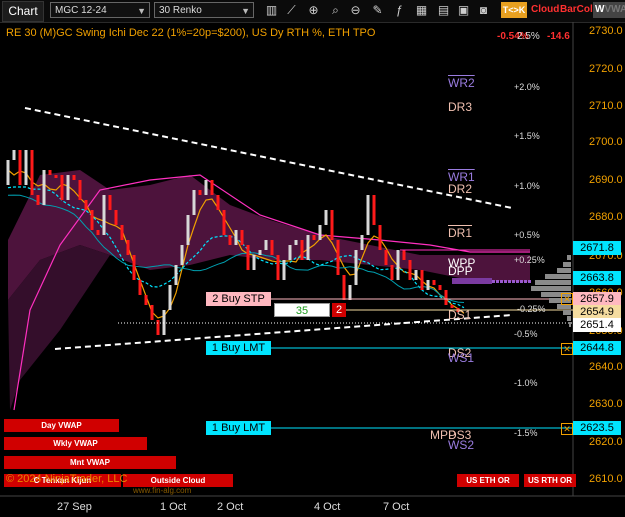  What do you see at coordinates (606, 217) in the screenshot?
I see `price-axis-label: 2680.0` at bounding box center [606, 217].